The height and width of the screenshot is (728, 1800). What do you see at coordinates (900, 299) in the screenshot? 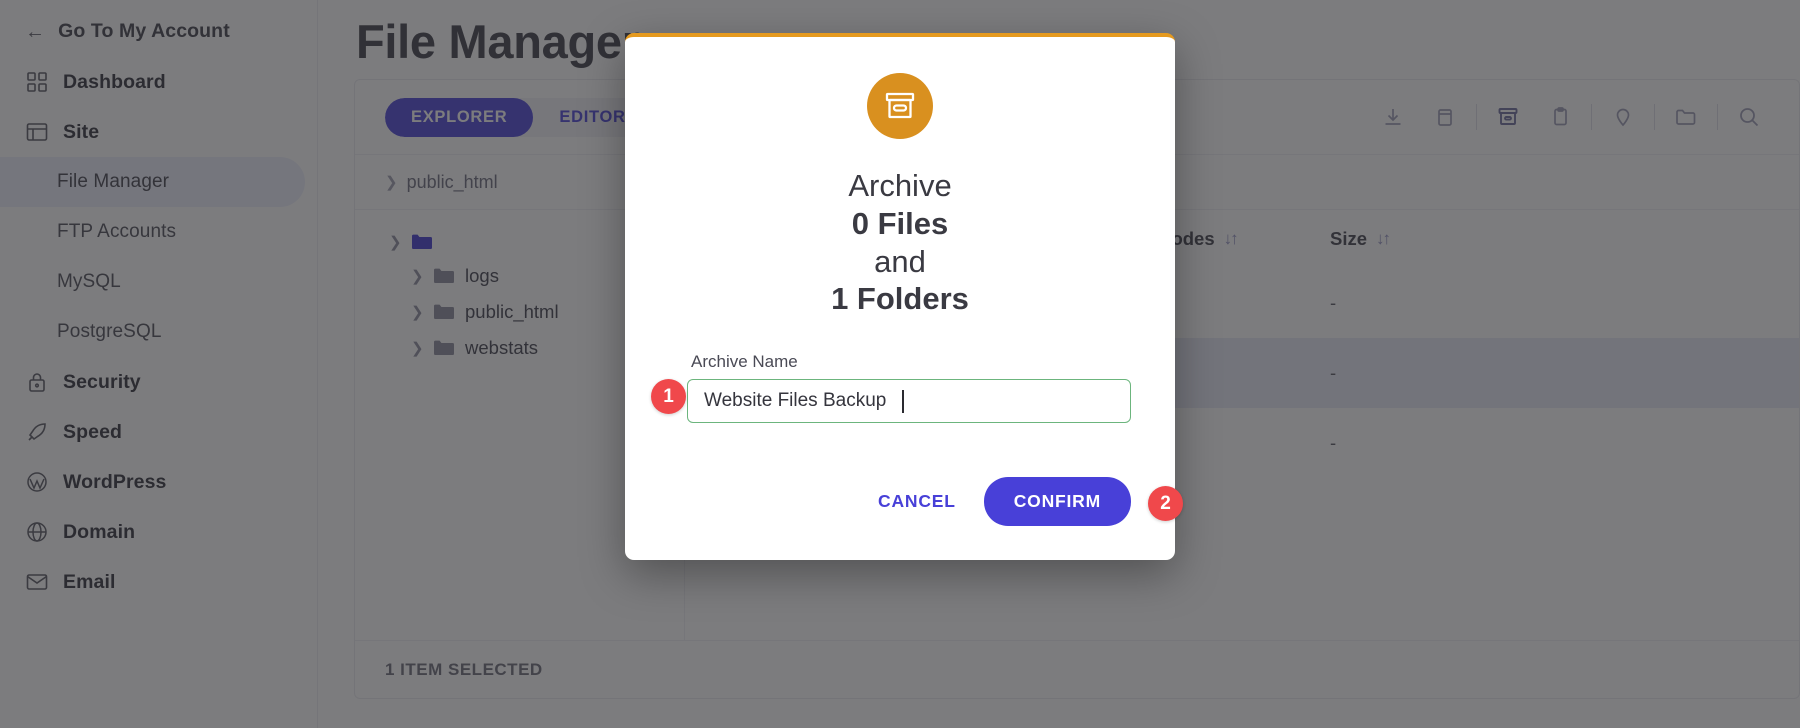
I see `modal-title-line-4: 1 Folders` at bounding box center [900, 299].